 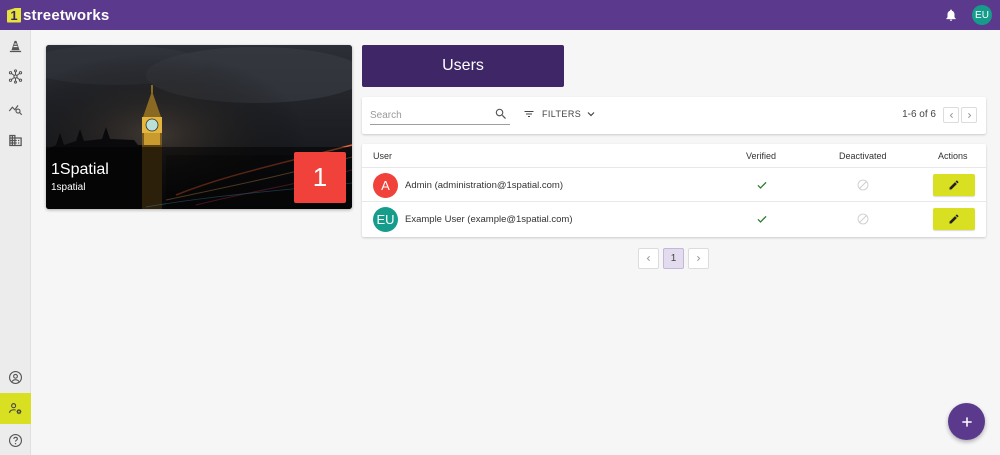 I want to click on header-deactivated: Deactivated, so click(x=863, y=156).